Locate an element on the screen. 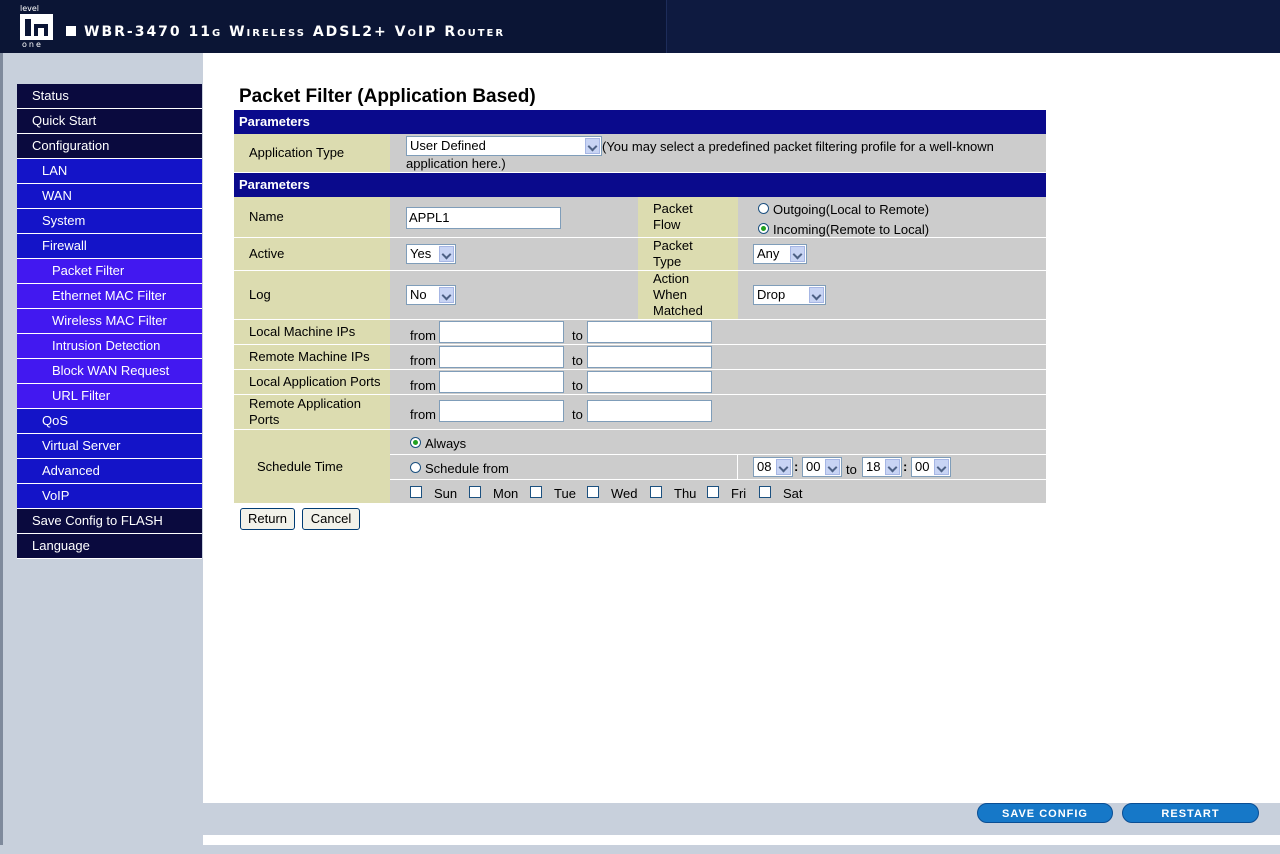  logo-bottom-text: one is located at coordinates (32, 44).